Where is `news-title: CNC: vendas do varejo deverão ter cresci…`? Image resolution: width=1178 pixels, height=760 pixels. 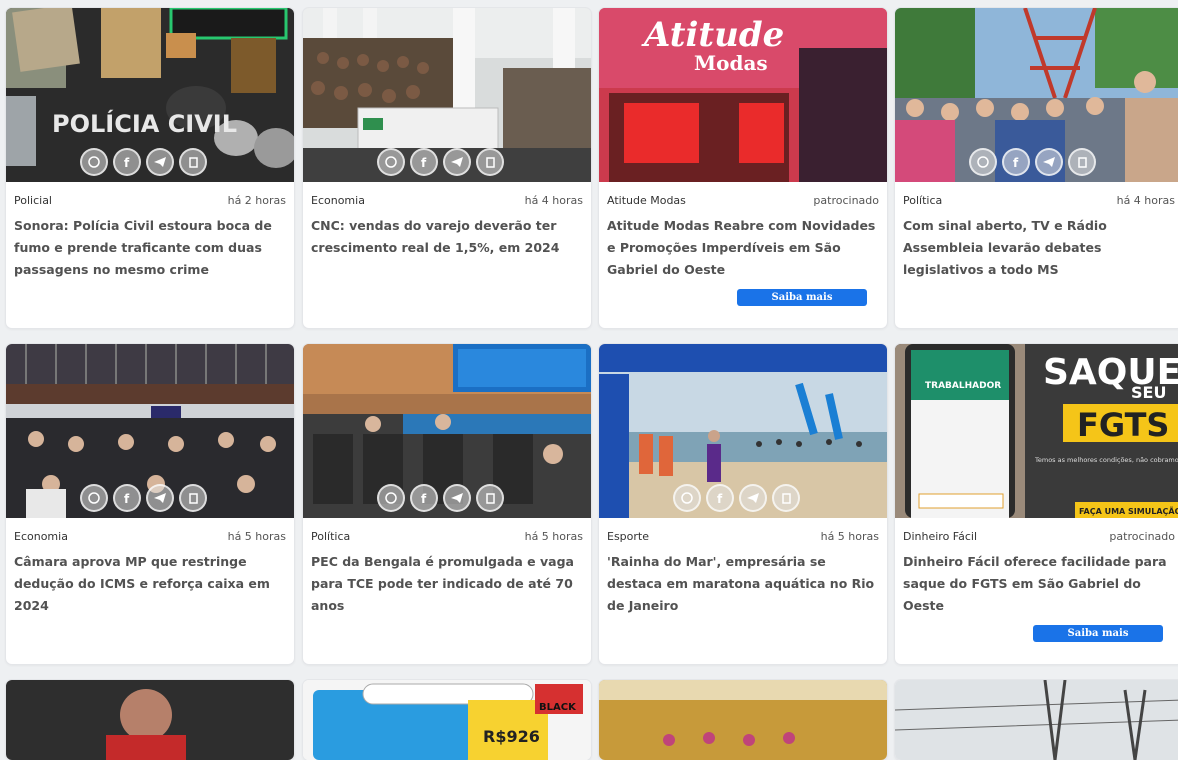
news-title: CNC: vendas do varejo deverão ter cresci… is located at coordinates (447, 233).